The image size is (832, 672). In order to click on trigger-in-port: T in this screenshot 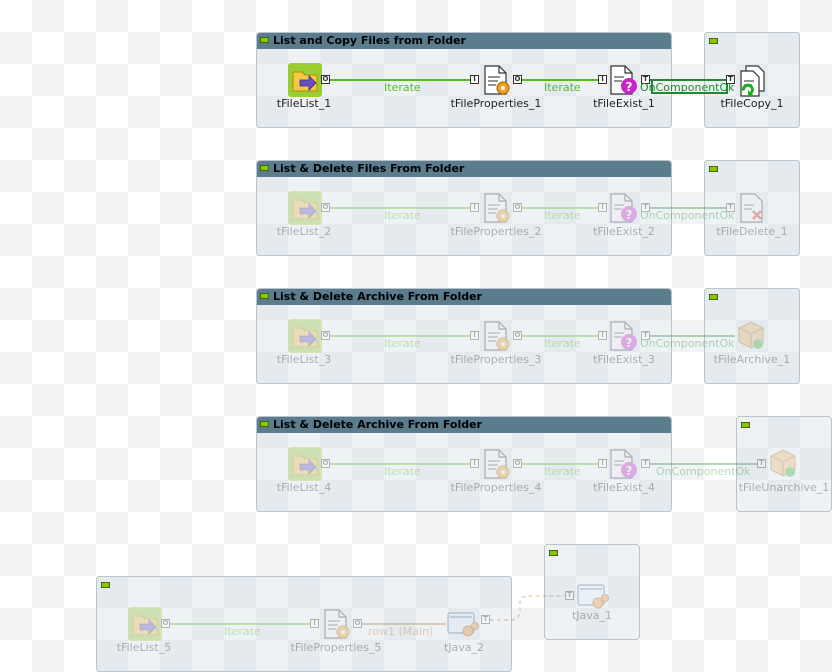, I will do `click(569, 595)`.